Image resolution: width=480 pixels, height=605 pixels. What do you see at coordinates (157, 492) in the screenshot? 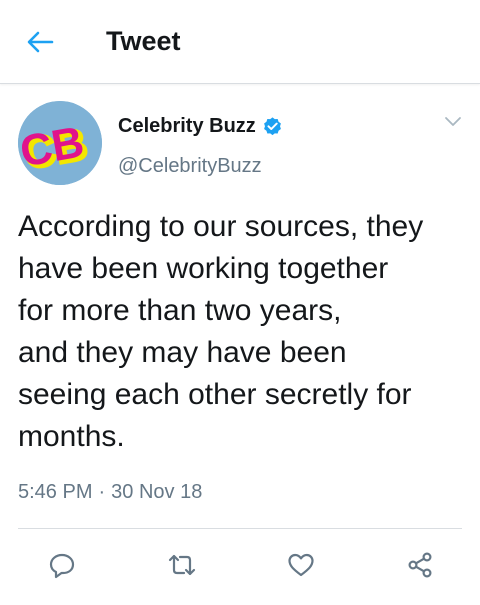
I see `tweet-date: 30 Nov 18` at bounding box center [157, 492].